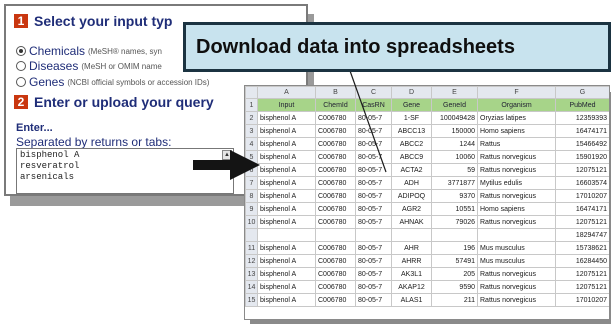 The height and width of the screenshot is (324, 611). I want to click on table-cell: 150000, so click(454, 131).